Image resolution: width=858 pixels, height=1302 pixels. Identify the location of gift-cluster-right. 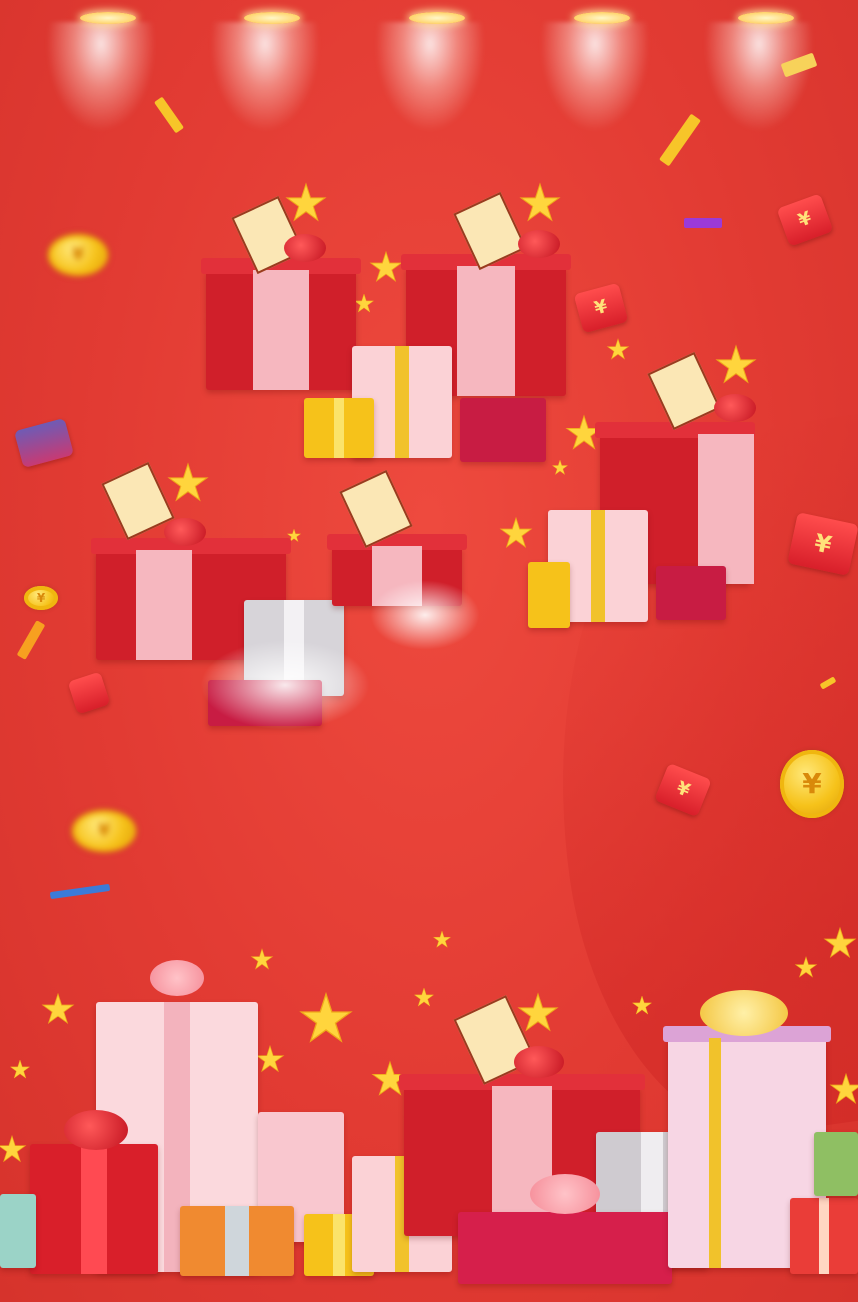
(645, 490).